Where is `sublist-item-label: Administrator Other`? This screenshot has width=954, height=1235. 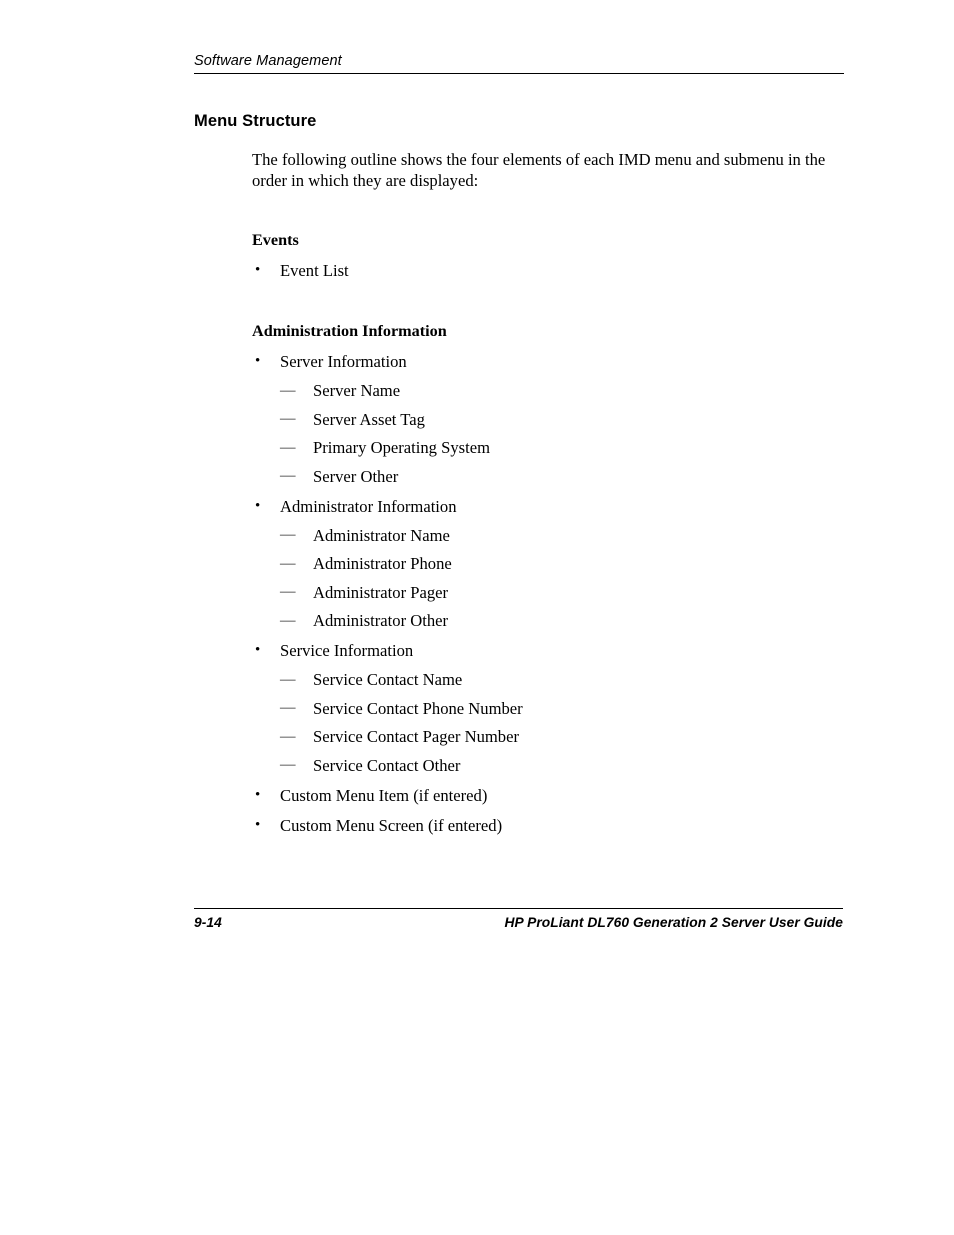 sublist-item-label: Administrator Other is located at coordinates (381, 620).